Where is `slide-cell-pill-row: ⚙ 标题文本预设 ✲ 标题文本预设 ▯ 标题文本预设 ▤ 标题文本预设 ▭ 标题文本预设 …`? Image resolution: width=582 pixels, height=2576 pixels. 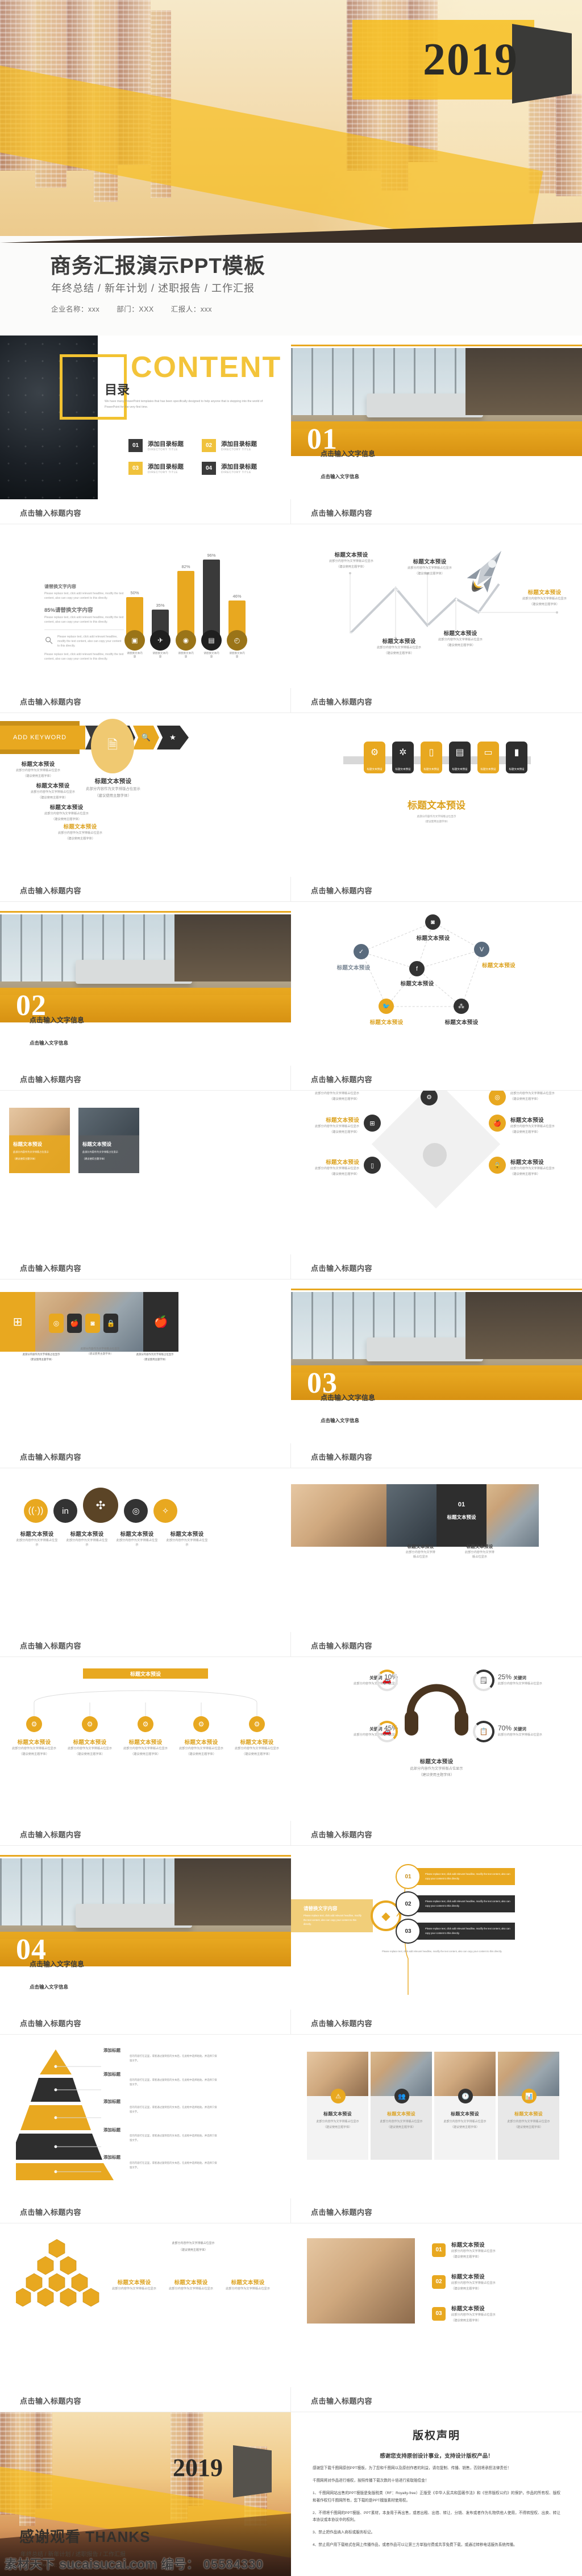
slide-cell-pill-row: ⚙ 标题文本预设 ✲ 标题文本预设 ▯ 标题文本预设 ▤ 标题文本预设 ▭ 标题文本预设 … is located at coordinates (436, 807).